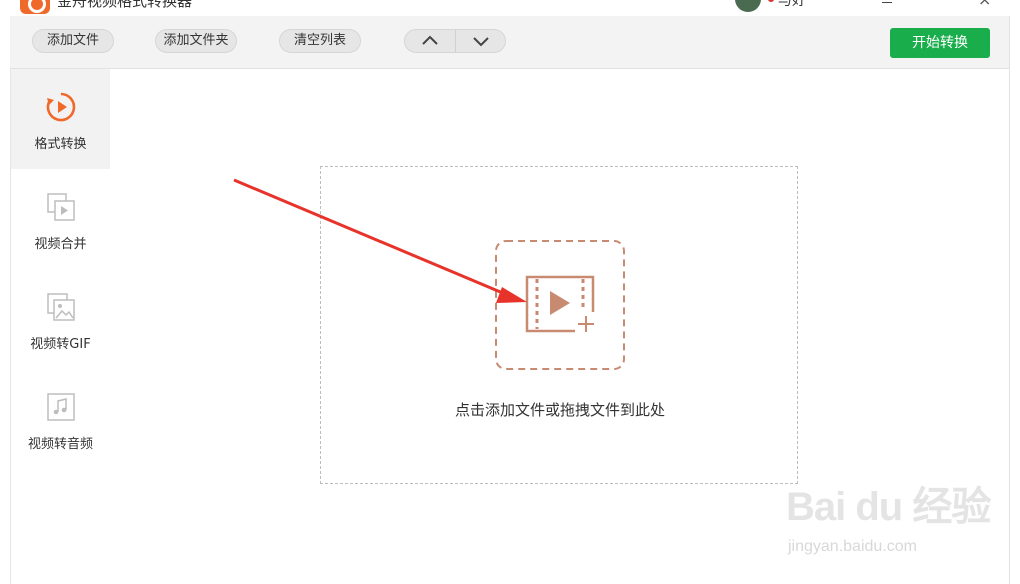 This screenshot has height=584, width=1020. Describe the element at coordinates (748, 6) in the screenshot. I see `user-avatar` at that location.